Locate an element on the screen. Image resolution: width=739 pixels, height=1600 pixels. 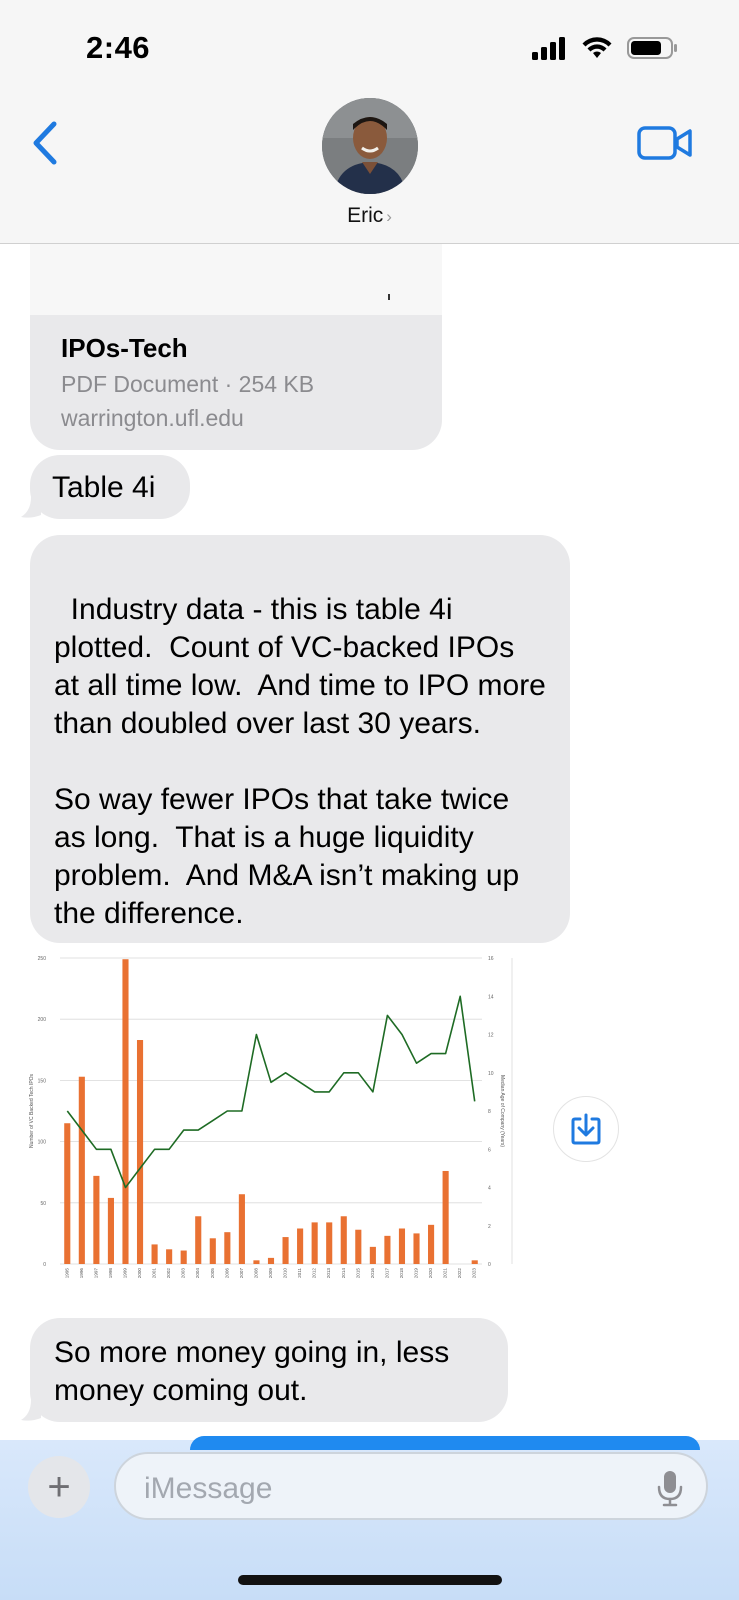
x-tick-label: 1998 is located at coordinates (110, 1273).